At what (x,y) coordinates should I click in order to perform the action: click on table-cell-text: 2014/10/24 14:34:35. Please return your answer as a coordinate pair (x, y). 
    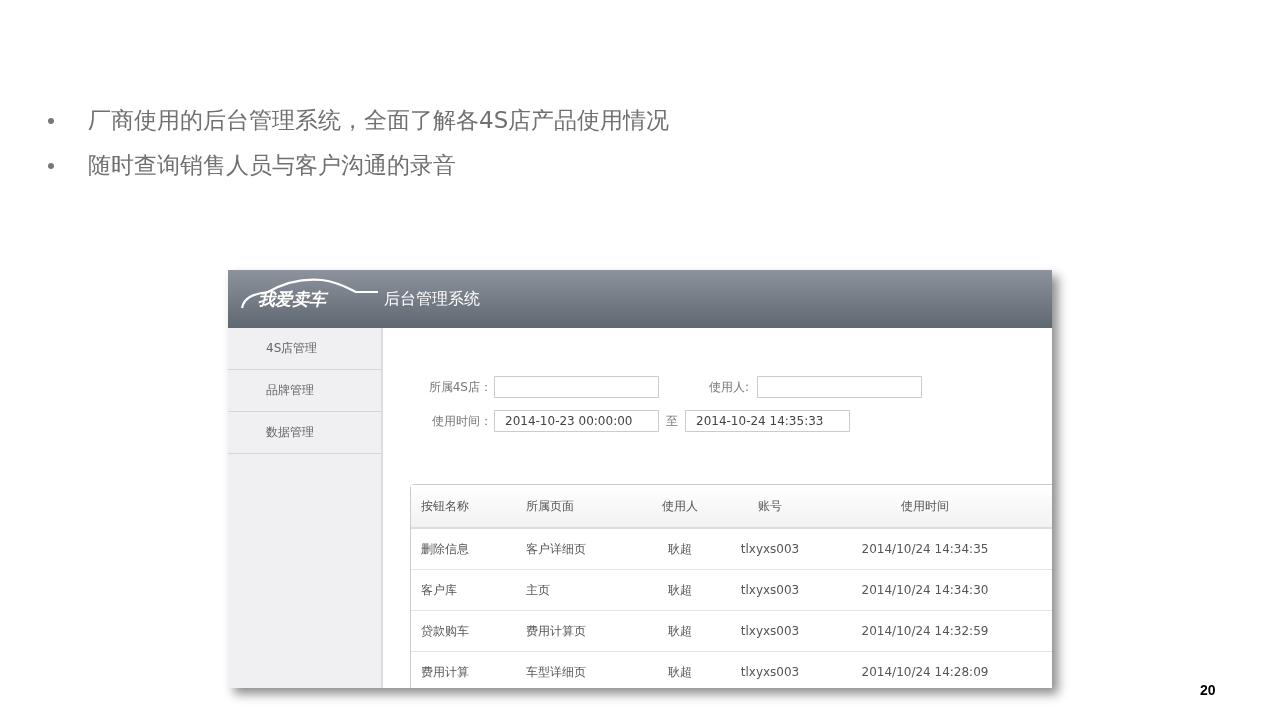
    Looking at the image, I should click on (925, 549).